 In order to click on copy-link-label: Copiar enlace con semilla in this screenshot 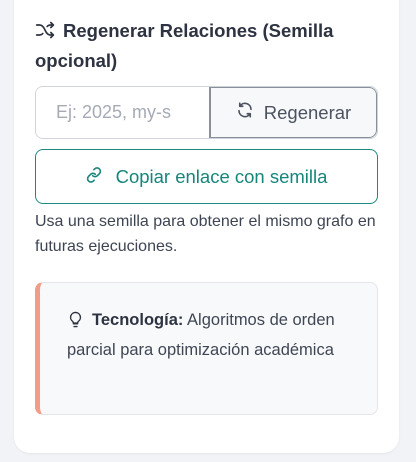, I will do `click(221, 176)`.